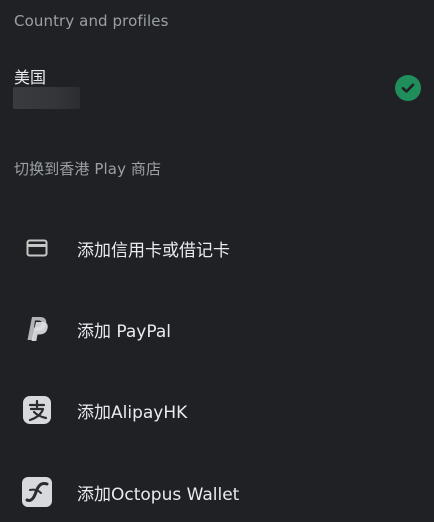 The image size is (434, 522). I want to click on add-octopus-wallet-label: 添加Octopus Wallet, so click(158, 494).